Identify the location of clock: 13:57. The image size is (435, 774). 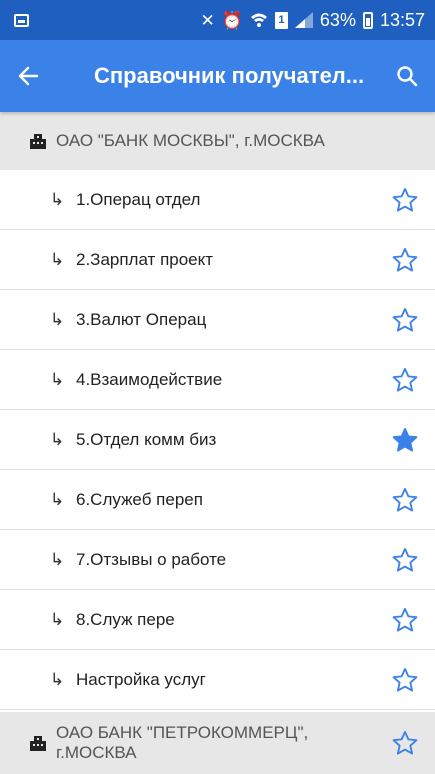
(402, 19).